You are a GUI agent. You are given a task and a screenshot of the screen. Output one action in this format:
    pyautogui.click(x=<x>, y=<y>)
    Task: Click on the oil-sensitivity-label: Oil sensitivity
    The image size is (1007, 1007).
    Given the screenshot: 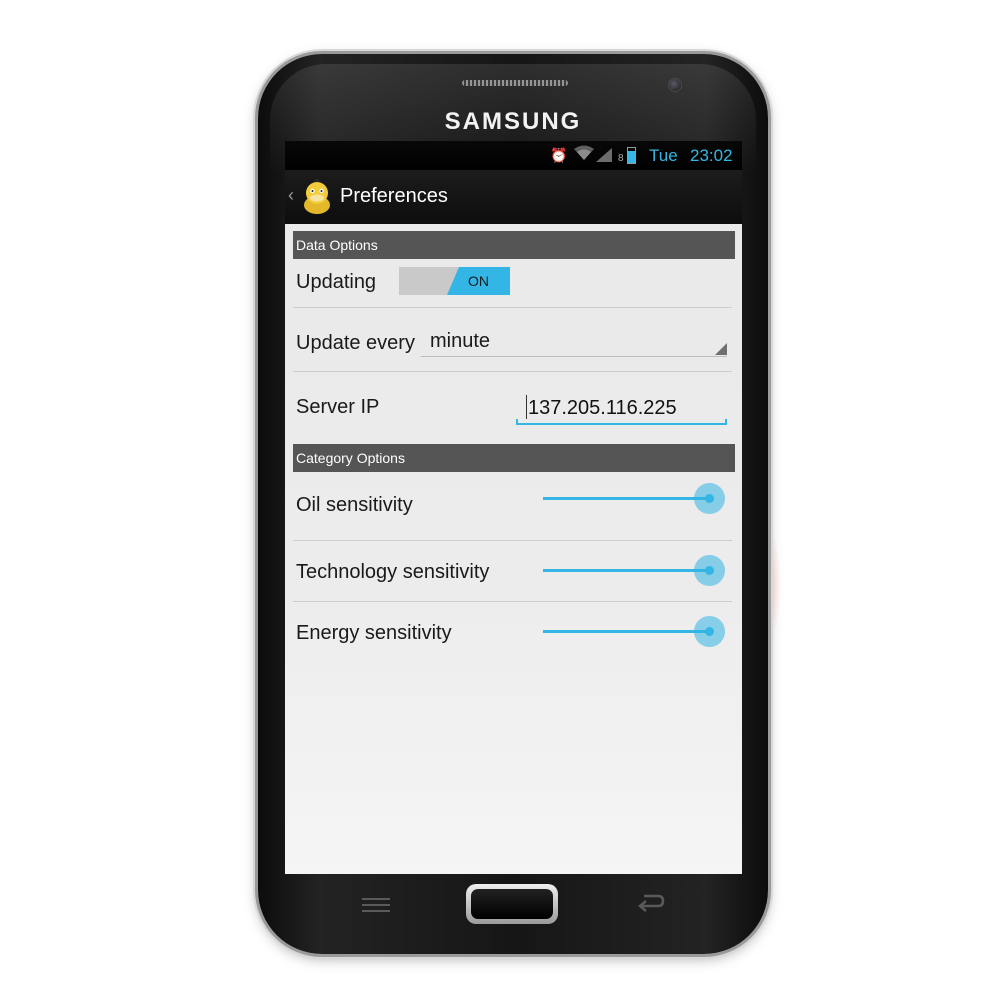 What is the action you would take?
    pyautogui.click(x=354, y=505)
    